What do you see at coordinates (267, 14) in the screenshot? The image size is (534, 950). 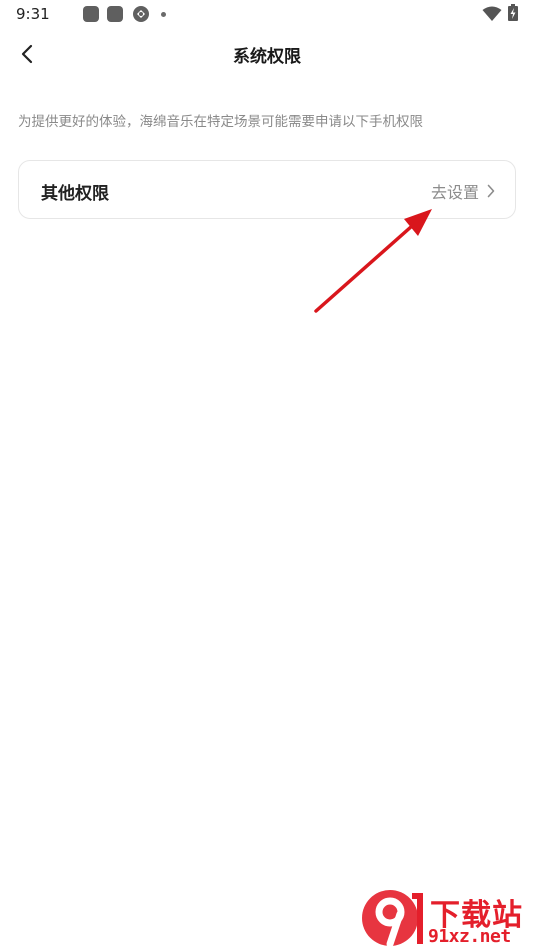 I see `status-bar: 9:31` at bounding box center [267, 14].